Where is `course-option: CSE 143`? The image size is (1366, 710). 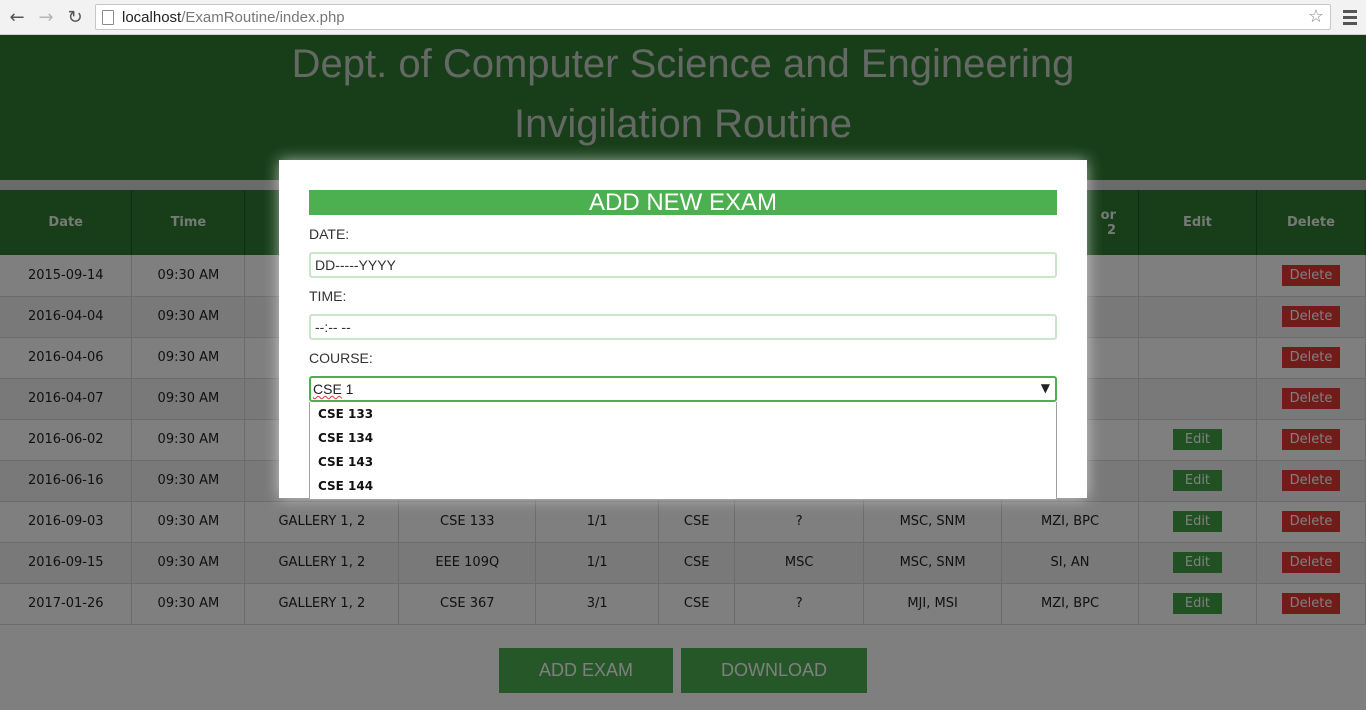 course-option: CSE 143 is located at coordinates (683, 462).